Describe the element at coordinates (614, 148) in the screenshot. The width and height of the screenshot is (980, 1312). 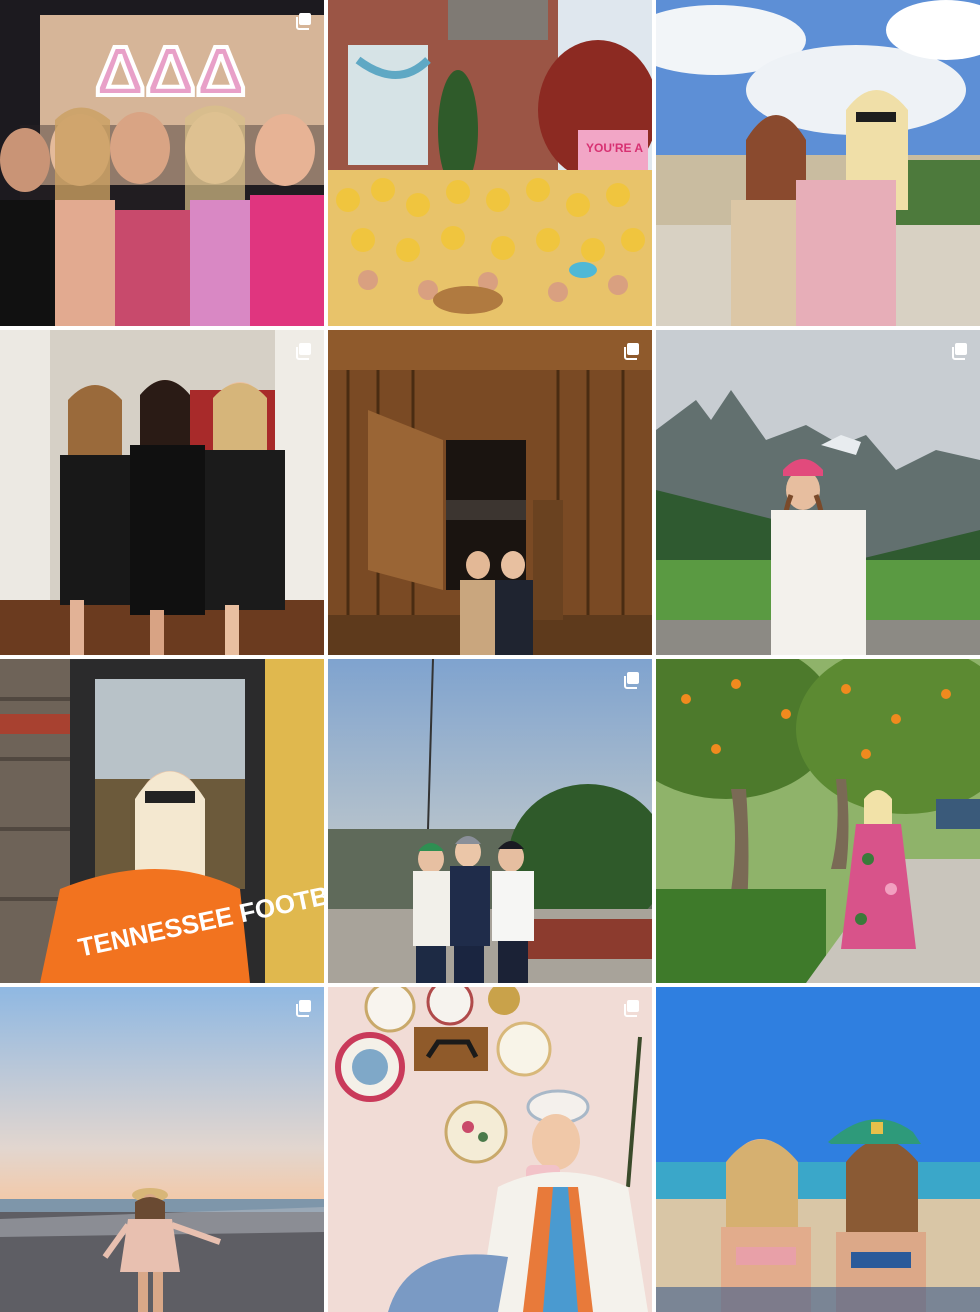
I see `sign-text: YOU'RE A` at that location.